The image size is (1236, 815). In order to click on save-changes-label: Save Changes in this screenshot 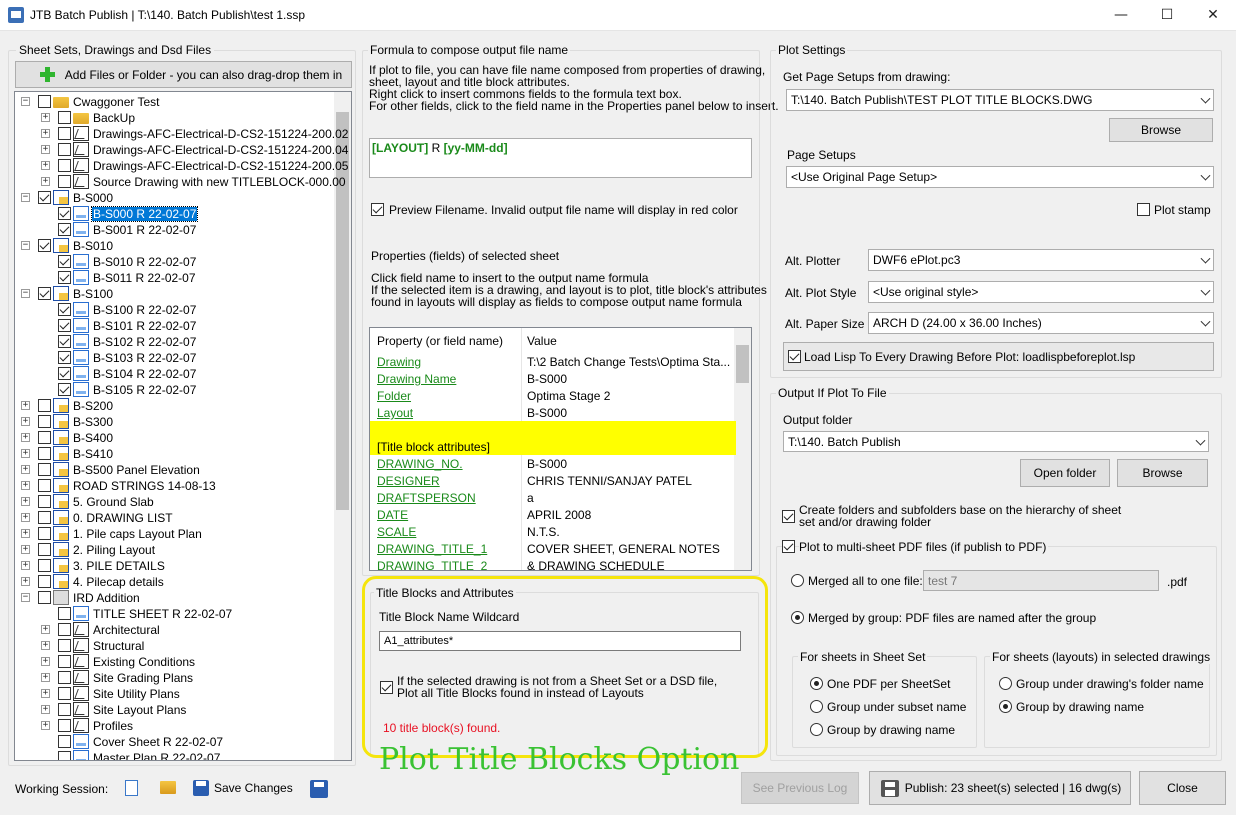, I will do `click(253, 788)`.